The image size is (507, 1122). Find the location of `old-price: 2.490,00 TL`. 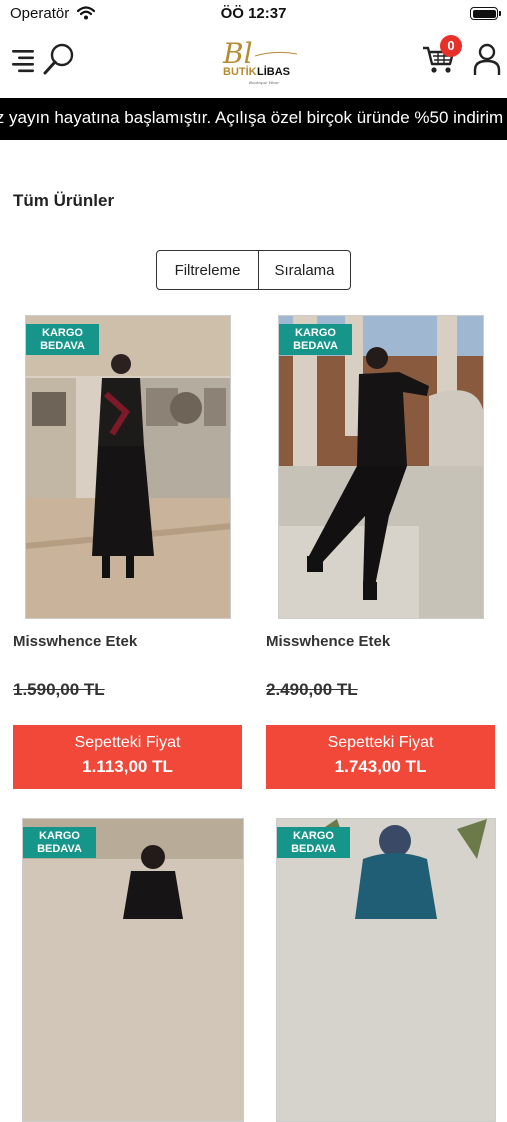

old-price: 2.490,00 TL is located at coordinates (312, 689).